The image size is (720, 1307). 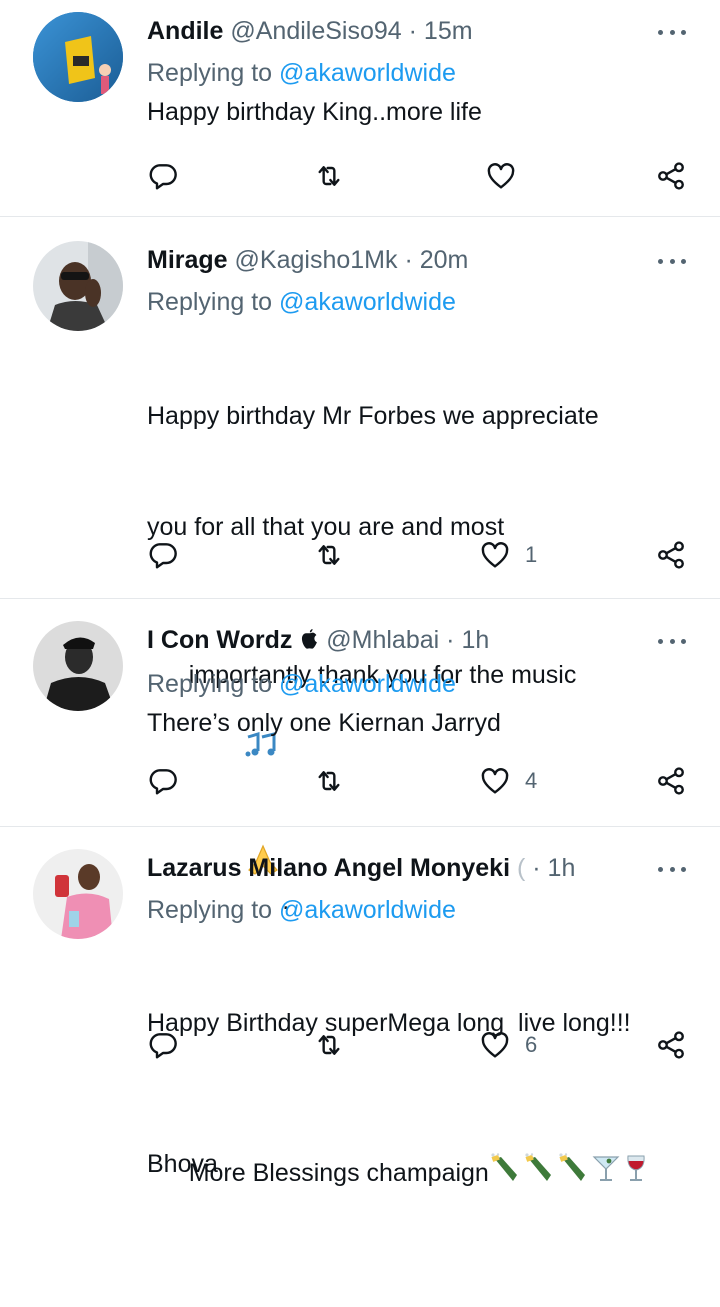 I want to click on like-count: 6, so click(x=531, y=1044).